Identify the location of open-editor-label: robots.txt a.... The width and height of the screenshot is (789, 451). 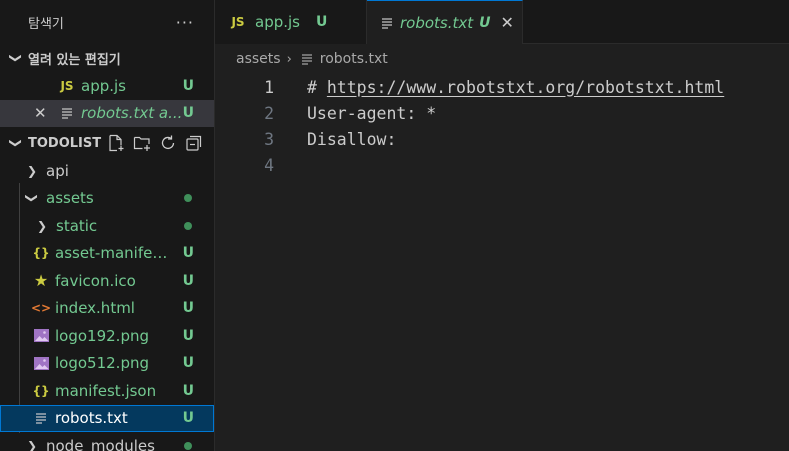
(132, 113).